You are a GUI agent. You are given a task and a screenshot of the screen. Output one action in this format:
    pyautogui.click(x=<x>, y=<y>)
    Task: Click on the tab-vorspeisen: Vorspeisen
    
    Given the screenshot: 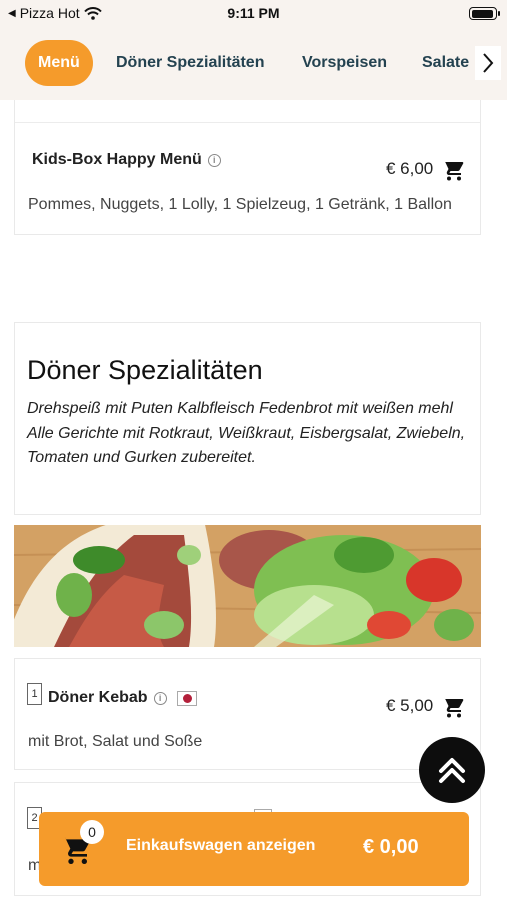 What is the action you would take?
    pyautogui.click(x=344, y=63)
    